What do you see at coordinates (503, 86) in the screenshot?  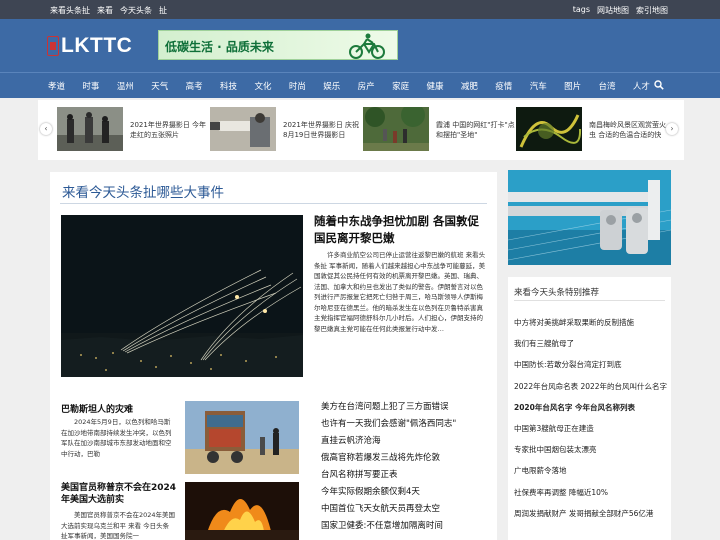 I see `nav-item: 疫情` at bounding box center [503, 86].